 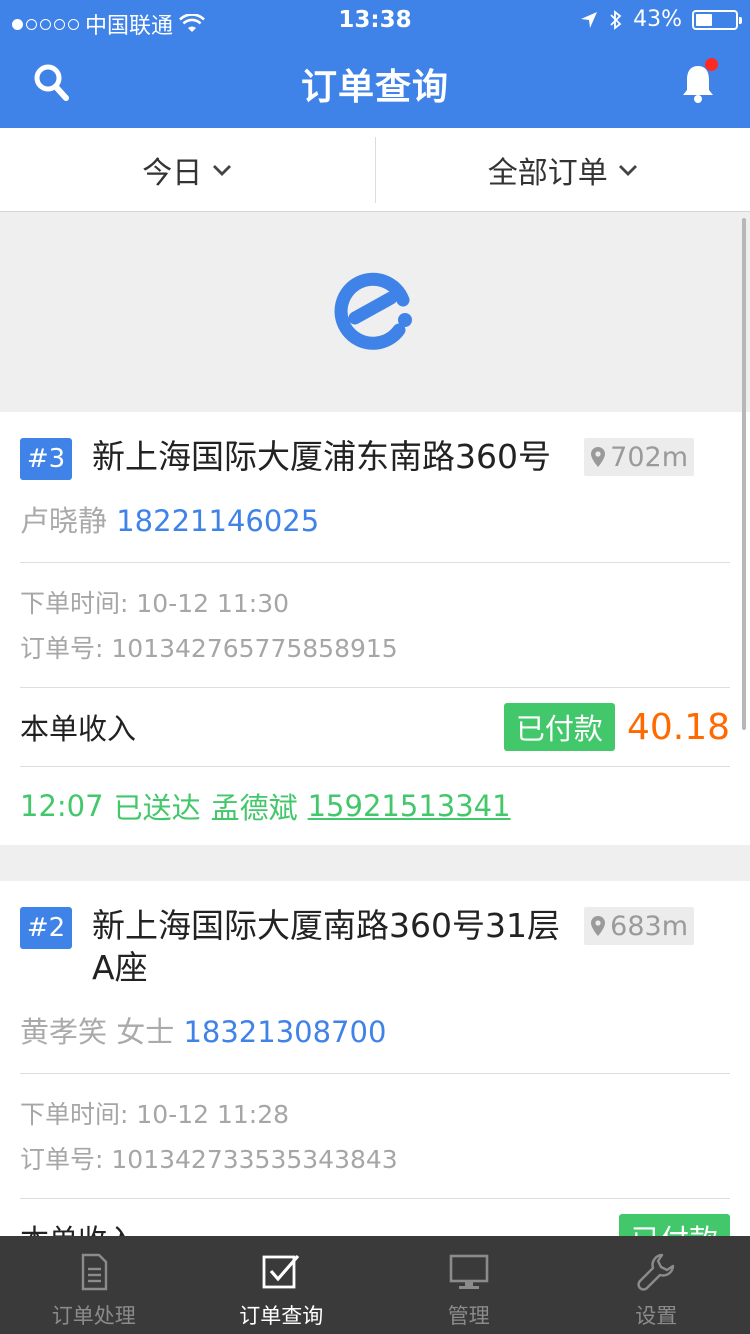 What do you see at coordinates (649, 926) in the screenshot?
I see `distance-value: 683m` at bounding box center [649, 926].